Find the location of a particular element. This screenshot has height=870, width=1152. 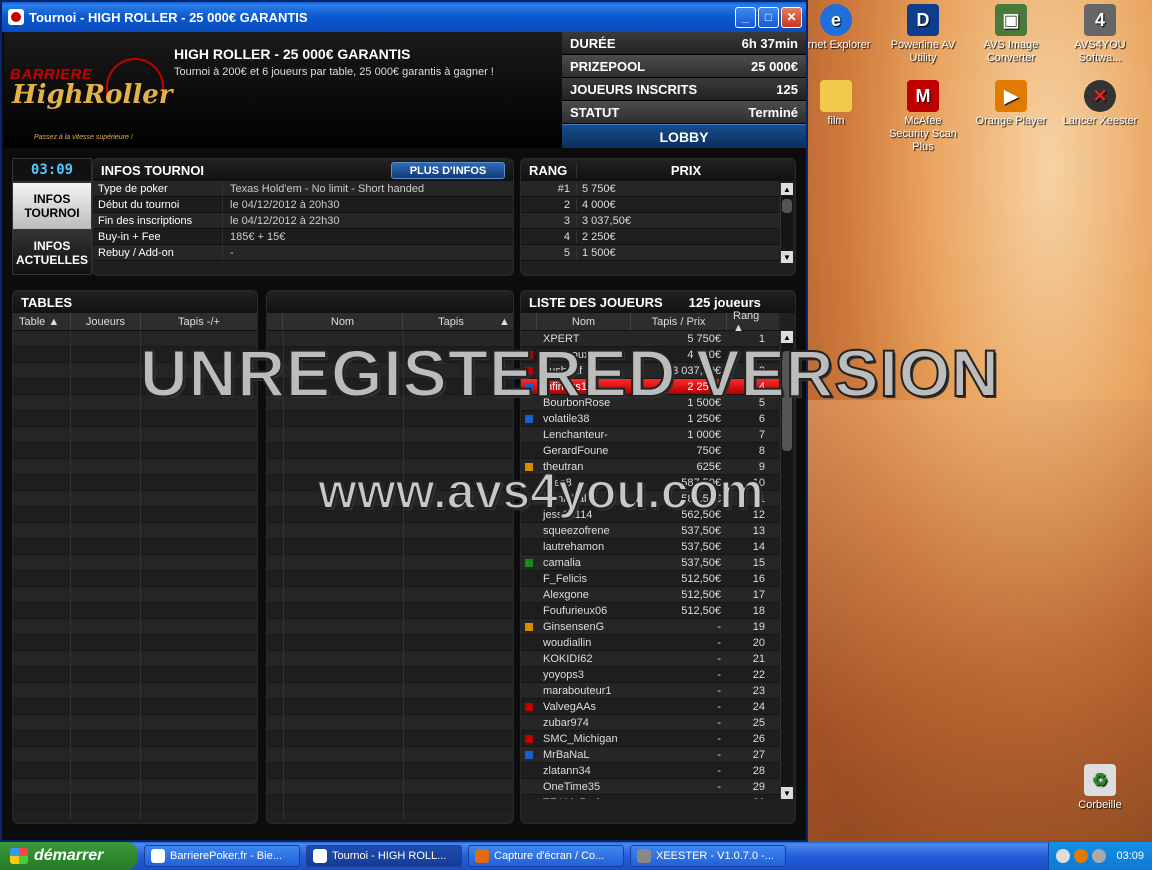

tab-infos-tournoi: INFOS TOURNOI is located at coordinates (52, 206).